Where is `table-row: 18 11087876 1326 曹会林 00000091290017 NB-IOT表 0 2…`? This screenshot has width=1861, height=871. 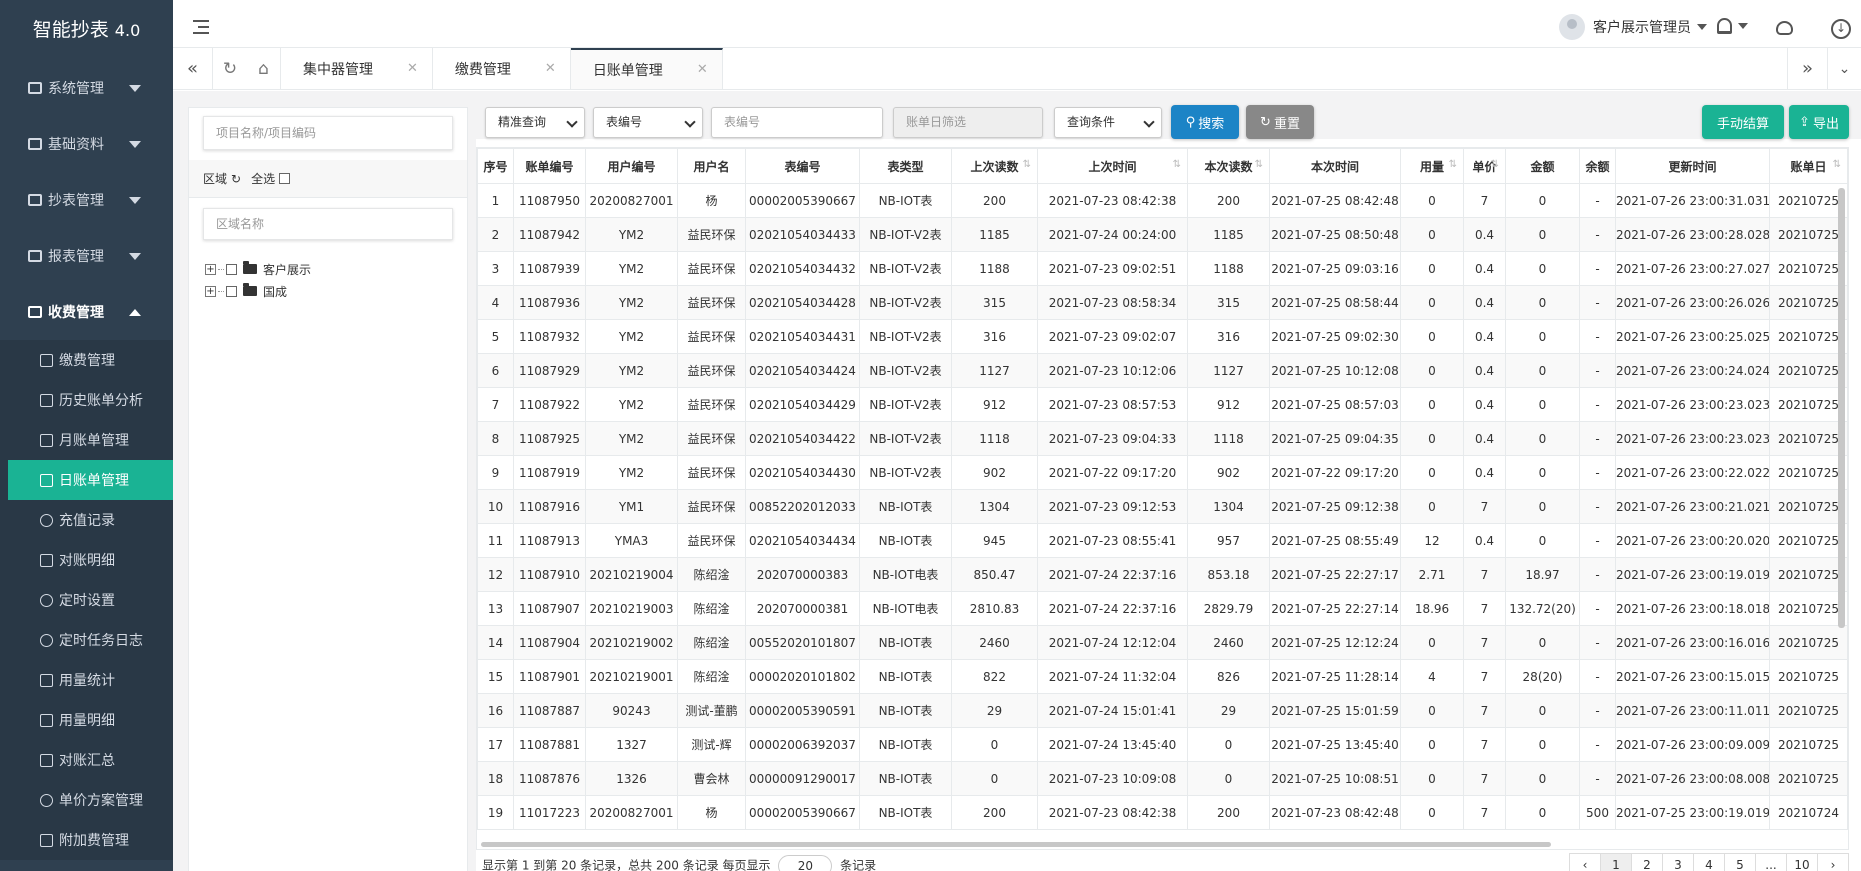 table-row: 18 11087876 1326 曹会林 00000091290017 NB-IOT表 0 2… is located at coordinates (1162, 778).